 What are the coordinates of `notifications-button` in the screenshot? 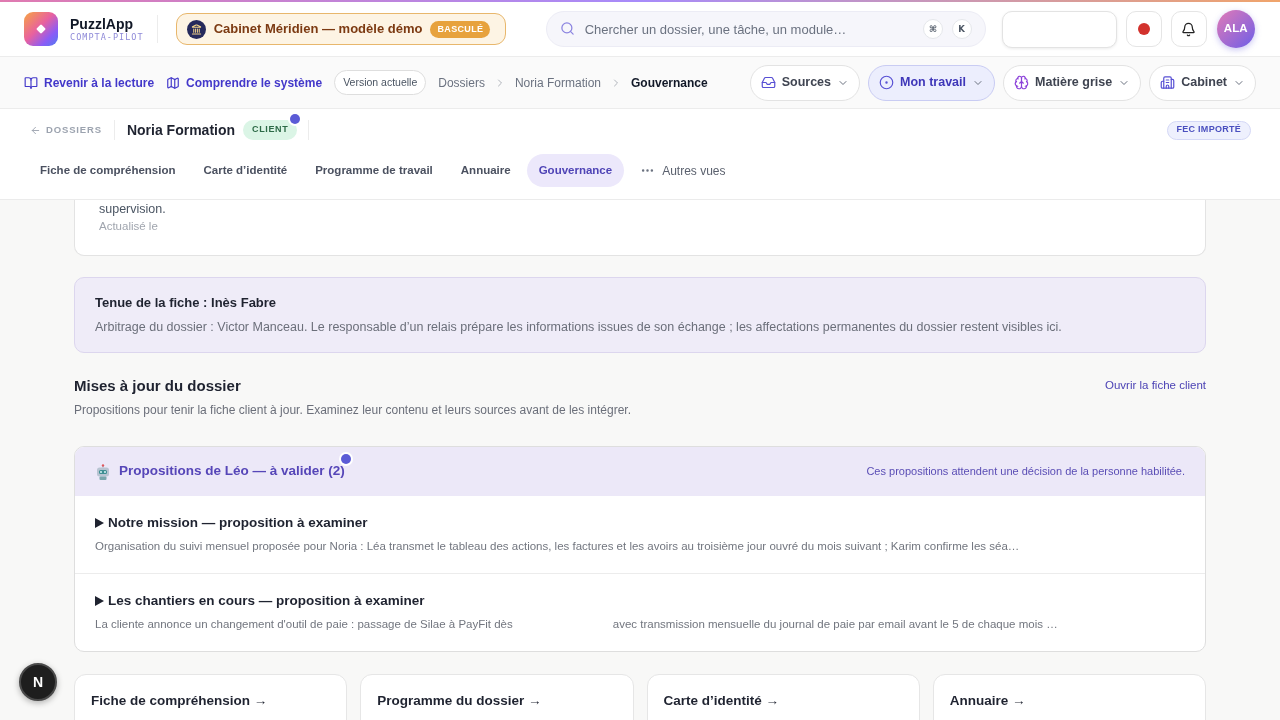 It's located at (1188, 29).